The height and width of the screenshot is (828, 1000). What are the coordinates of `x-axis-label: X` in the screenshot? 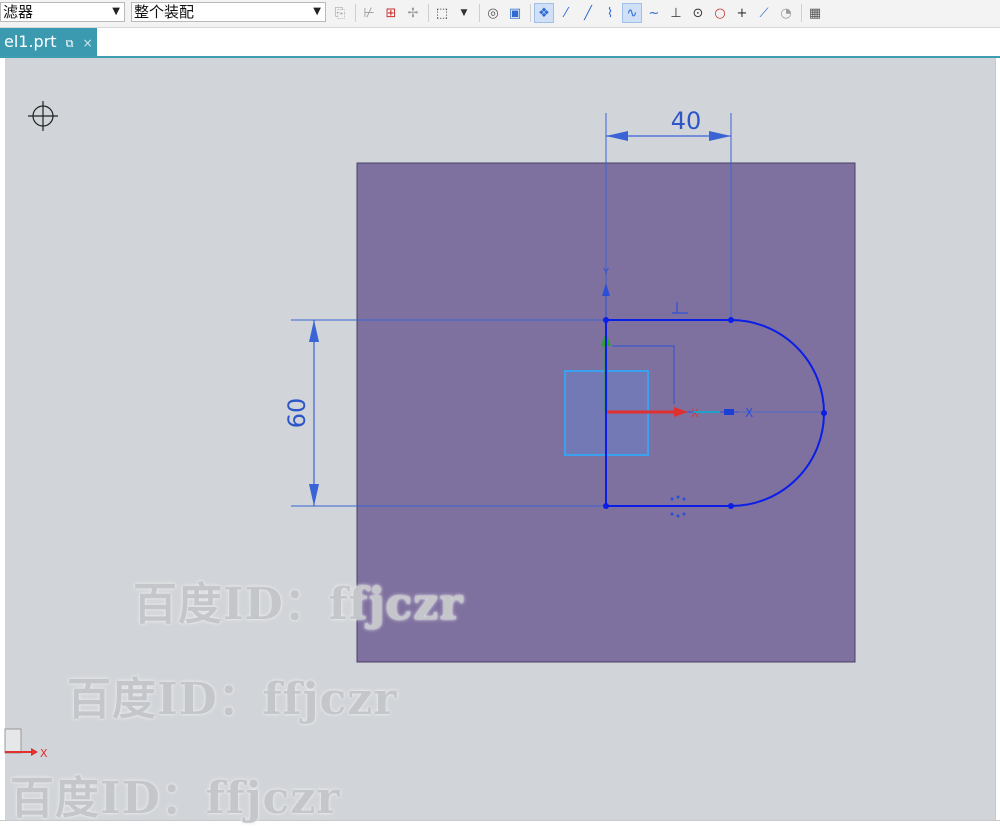 It's located at (749, 413).